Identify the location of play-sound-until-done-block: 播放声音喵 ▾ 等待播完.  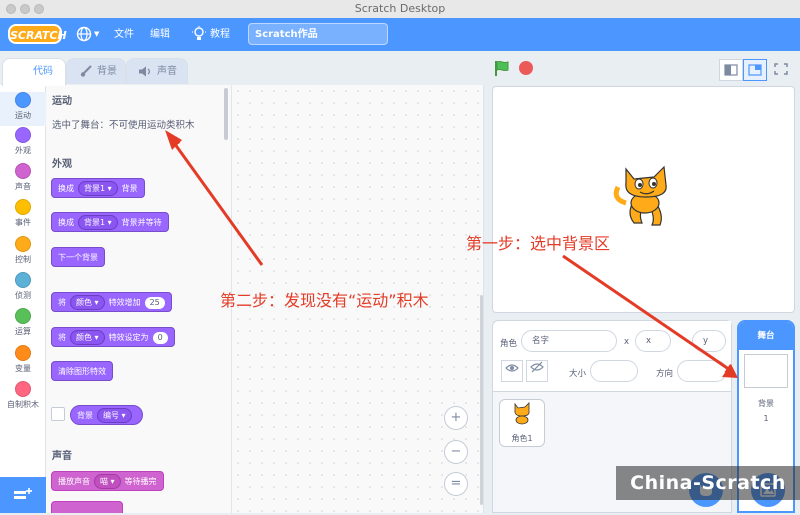
(107, 481).